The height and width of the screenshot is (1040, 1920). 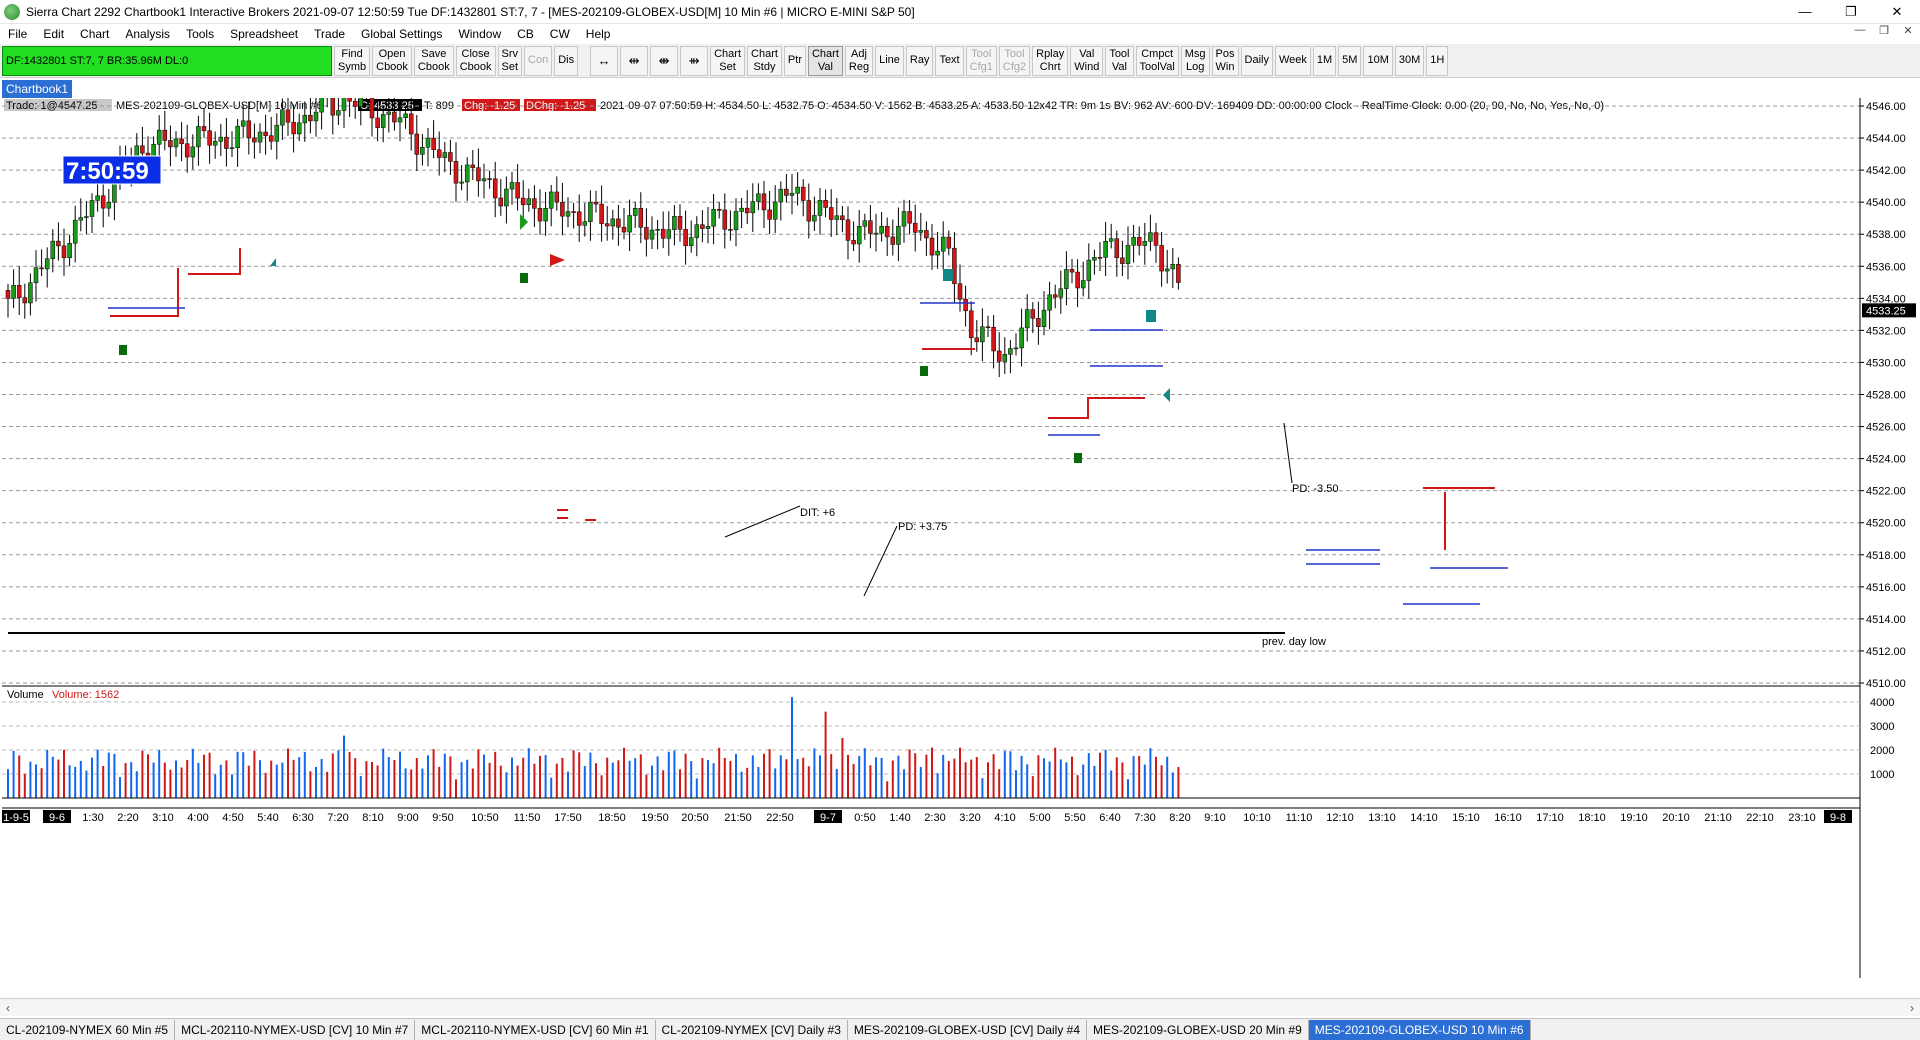 I want to click on toolbar-text-button: Text, so click(x=949, y=60).